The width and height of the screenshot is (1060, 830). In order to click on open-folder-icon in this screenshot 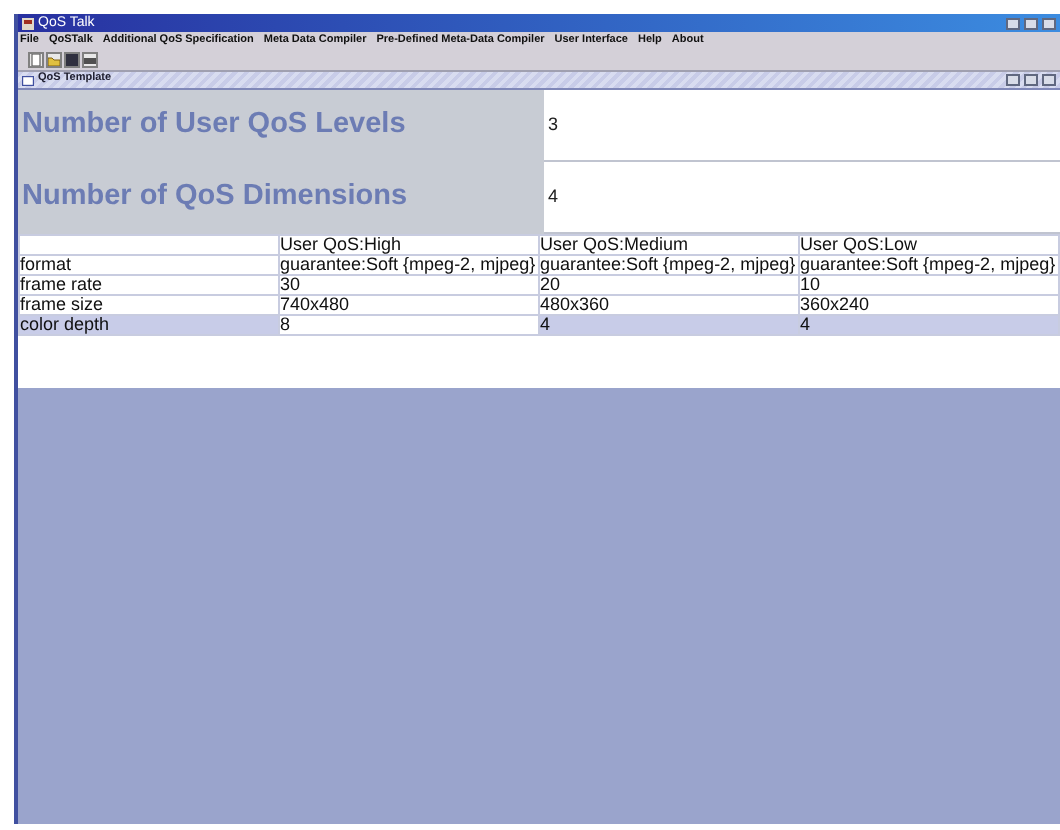, I will do `click(54, 60)`.